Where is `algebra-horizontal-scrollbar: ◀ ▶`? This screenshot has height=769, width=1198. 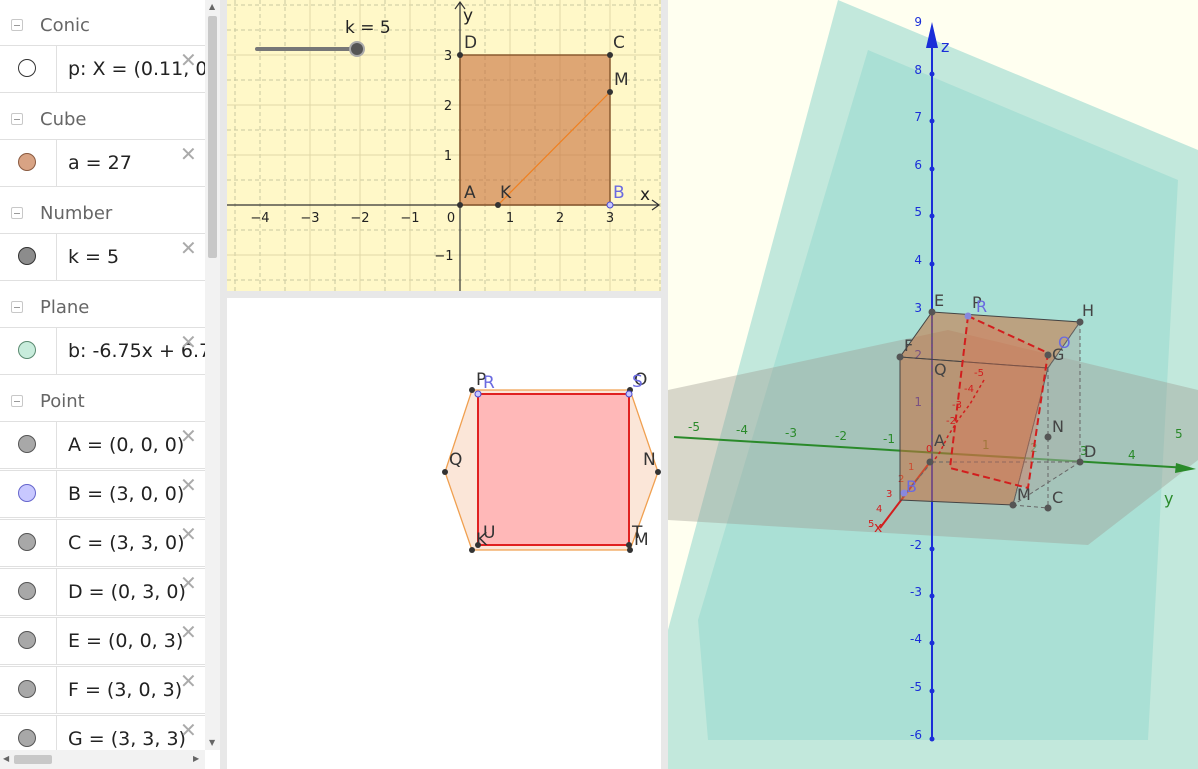 algebra-horizontal-scrollbar: ◀ ▶ is located at coordinates (102, 759).